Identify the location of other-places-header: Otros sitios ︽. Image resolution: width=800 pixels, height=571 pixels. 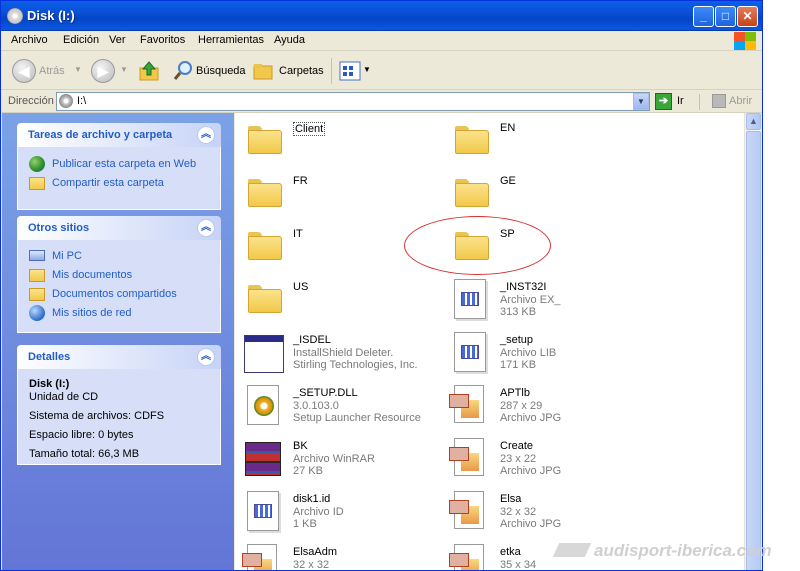
(119, 228).